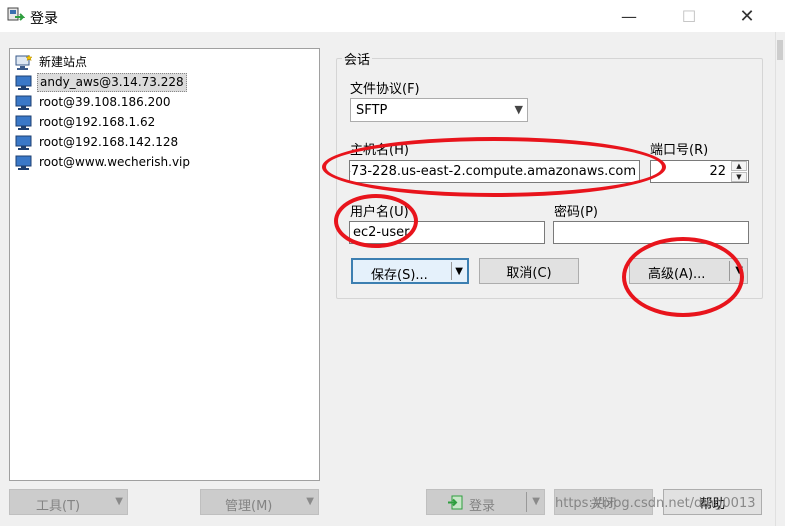 The width and height of the screenshot is (785, 526). Describe the element at coordinates (376, 221) in the screenshot. I see `annotation-user-circle` at that location.